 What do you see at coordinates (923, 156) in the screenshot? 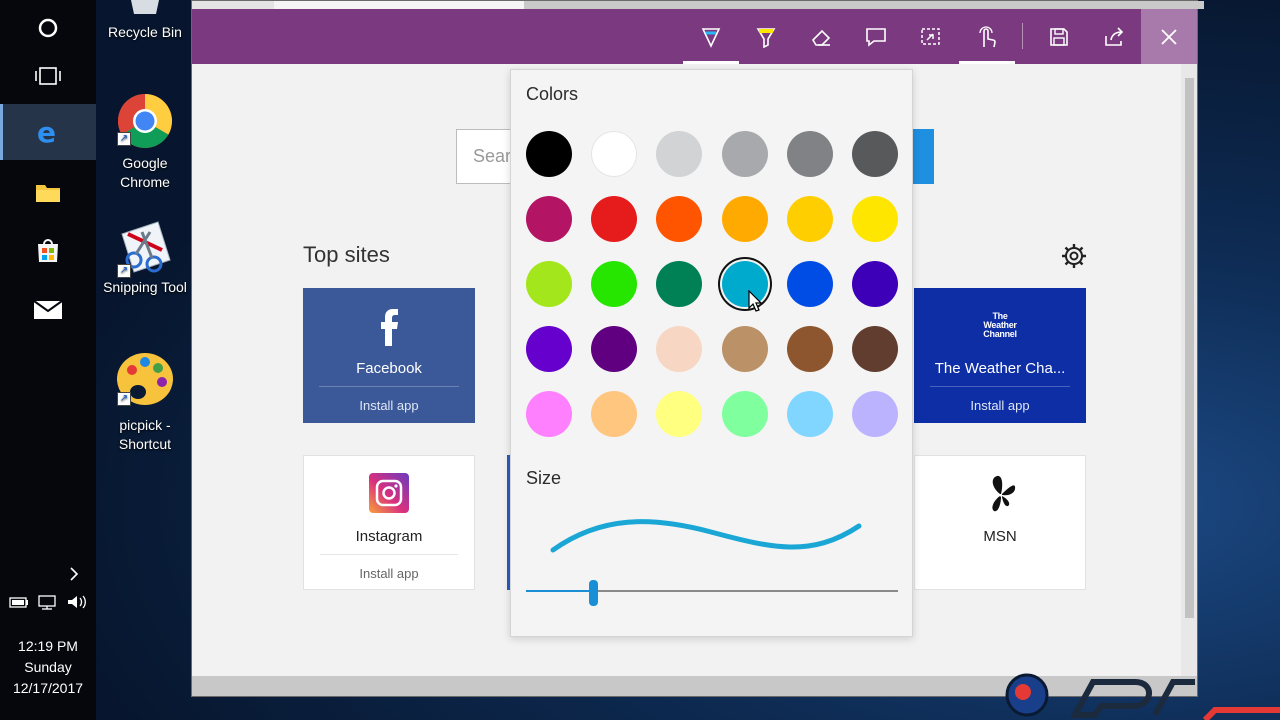
I see `search-button` at bounding box center [923, 156].